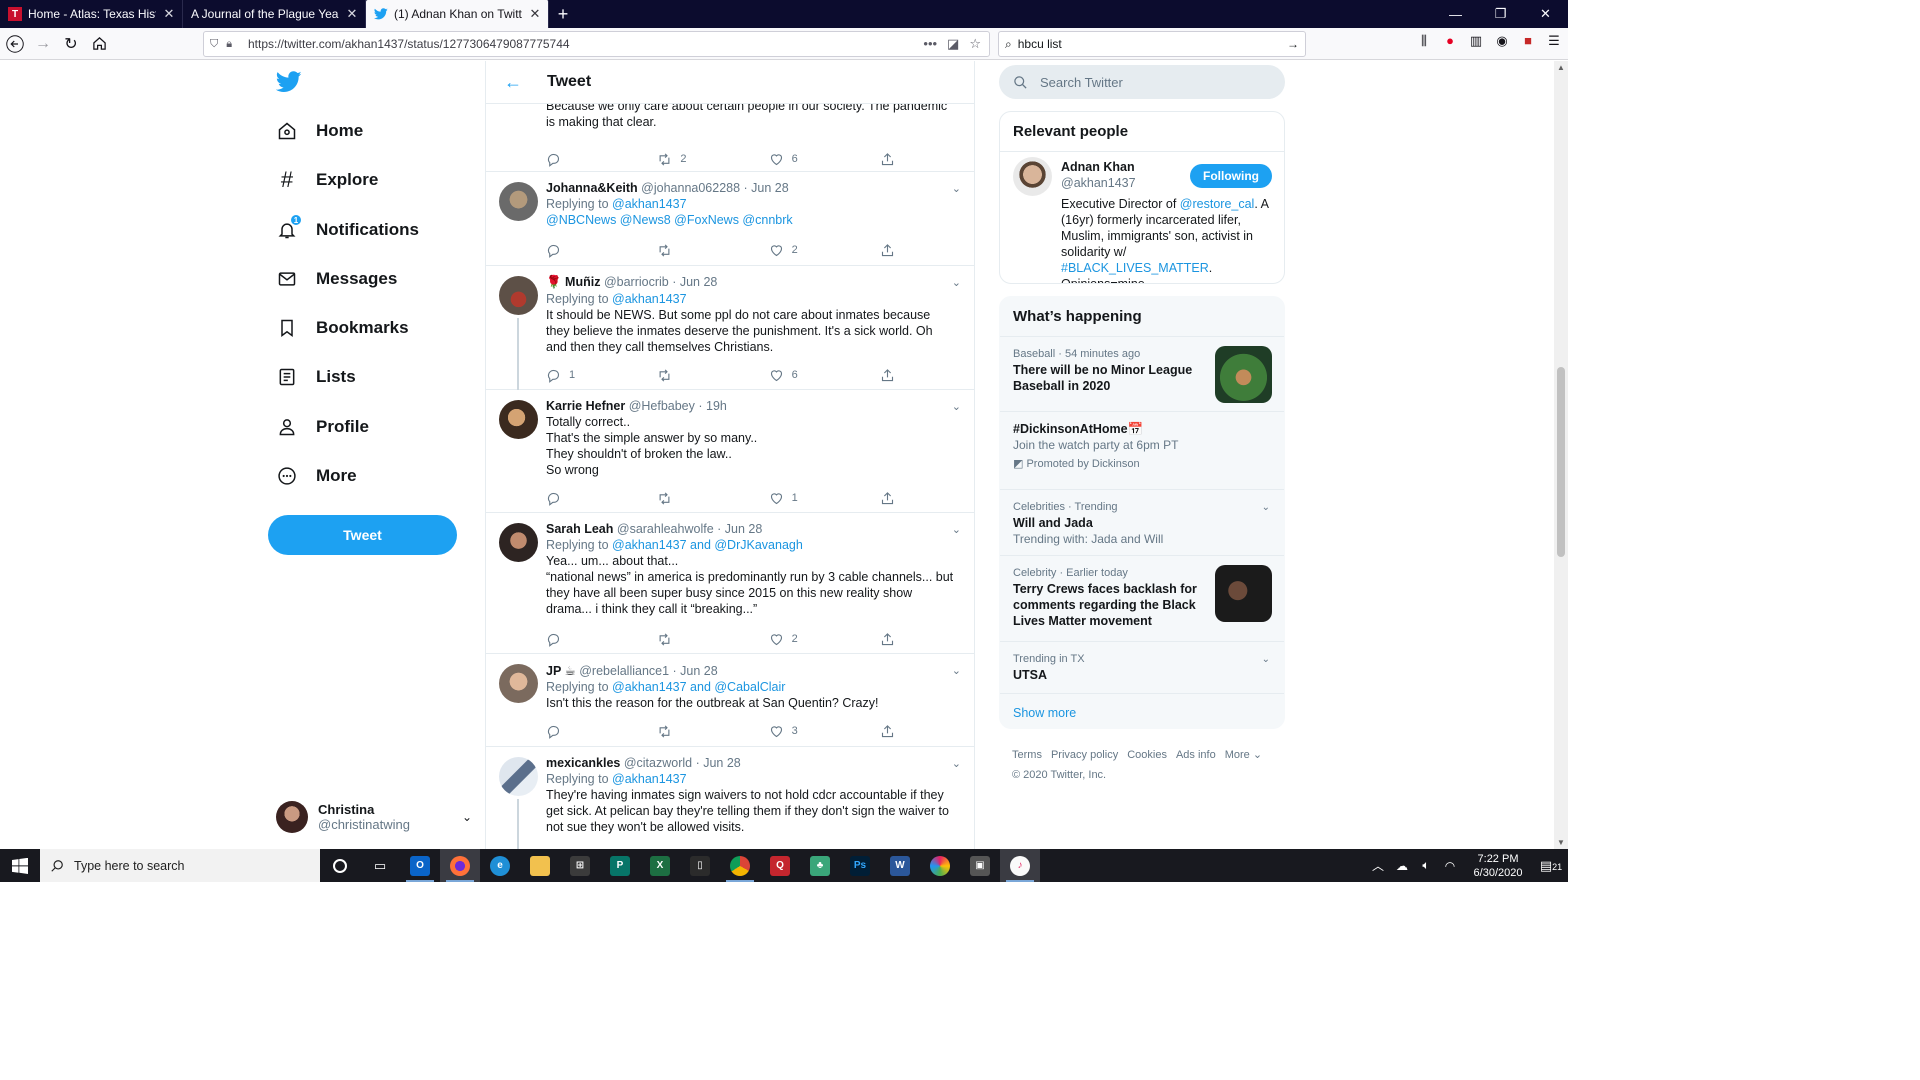 This screenshot has width=1920, height=1080. Describe the element at coordinates (511, 82) in the screenshot. I see `back-arrow-icon: ←` at that location.